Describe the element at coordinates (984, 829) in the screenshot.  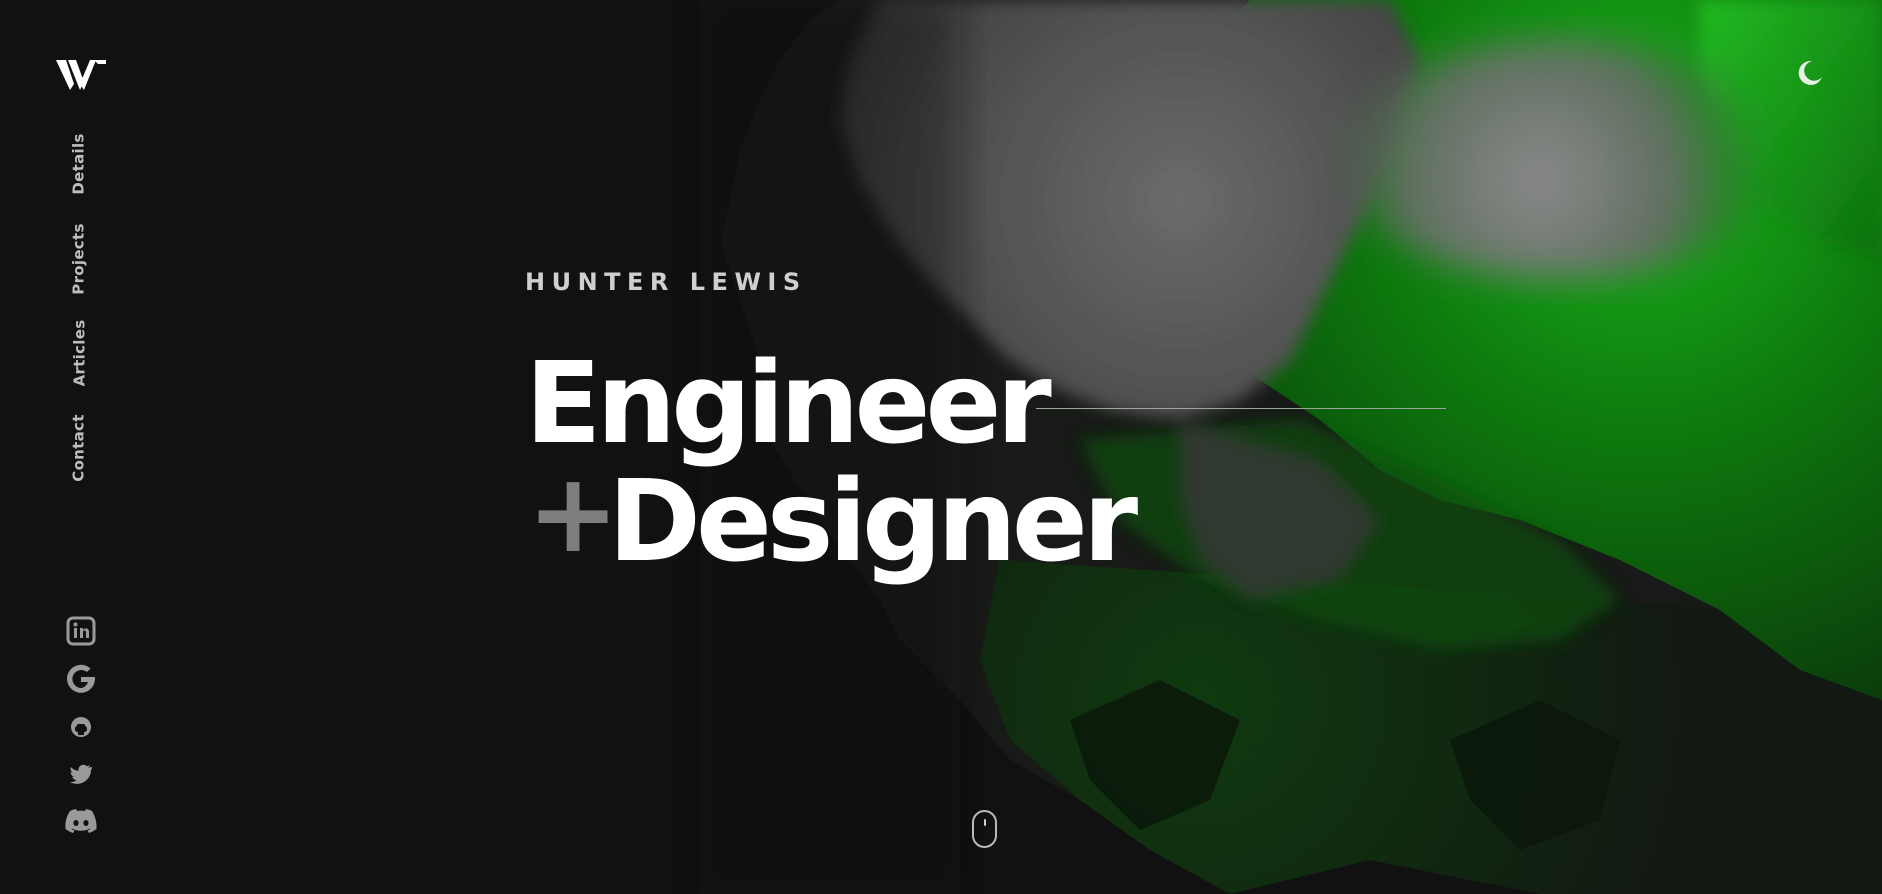
I see `mouse-scroll-icon` at that location.